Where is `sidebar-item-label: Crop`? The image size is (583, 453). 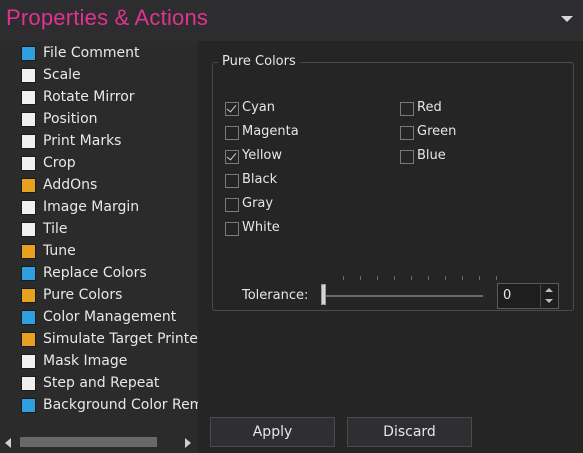 sidebar-item-label: Crop is located at coordinates (59, 163).